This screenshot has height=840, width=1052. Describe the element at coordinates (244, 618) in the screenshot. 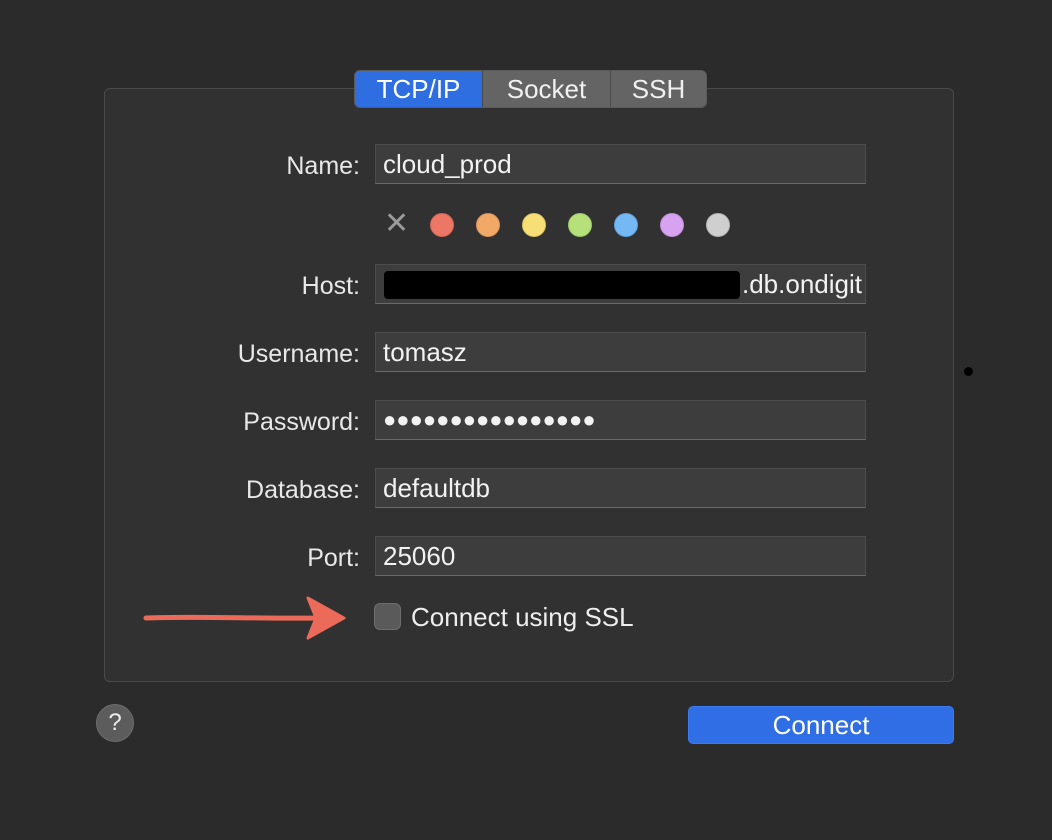

I see `annotation-arrow-icon` at that location.